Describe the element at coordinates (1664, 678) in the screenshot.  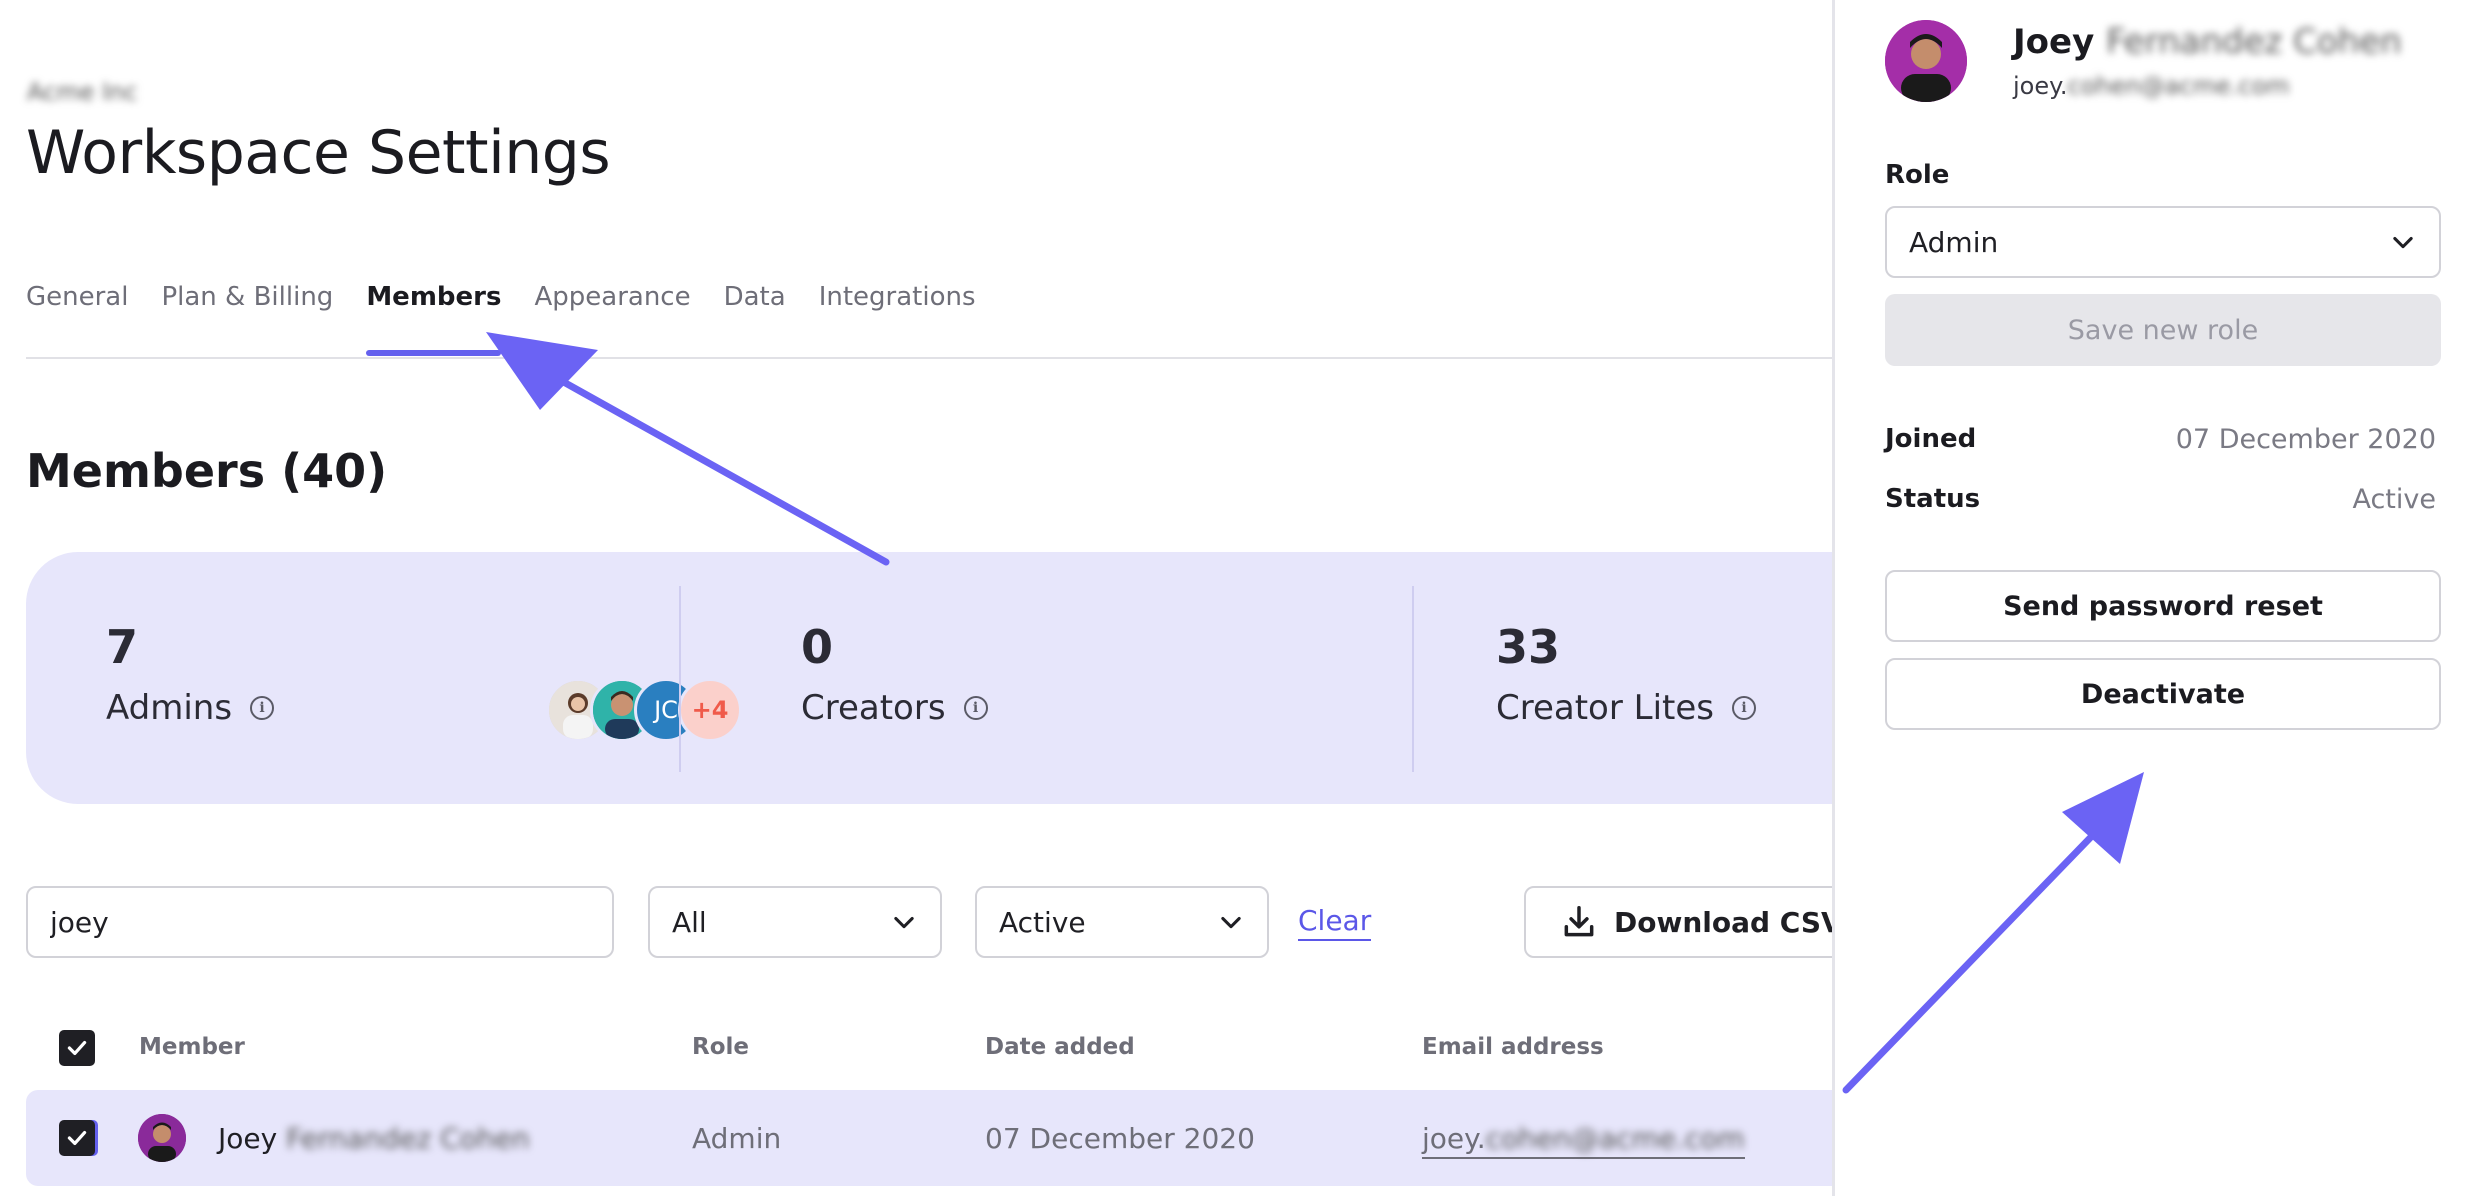
I see `creator-lites-stat: 33 Creator Lites i` at that location.